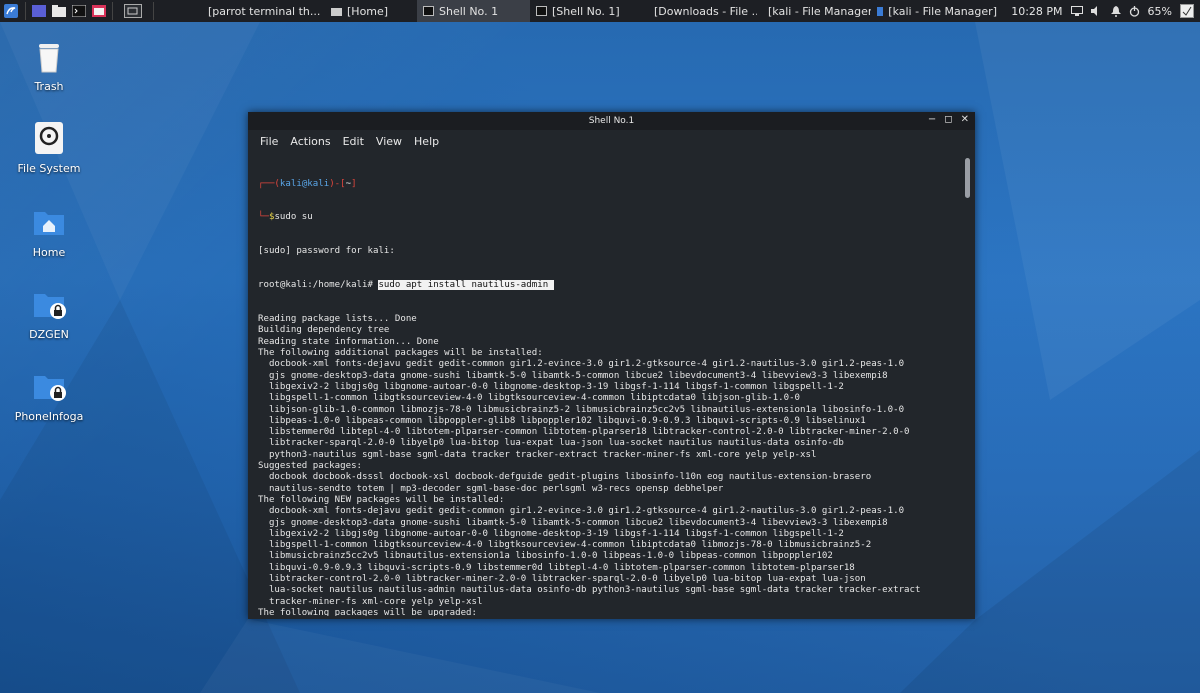  I want to click on menu-view: View, so click(389, 141).